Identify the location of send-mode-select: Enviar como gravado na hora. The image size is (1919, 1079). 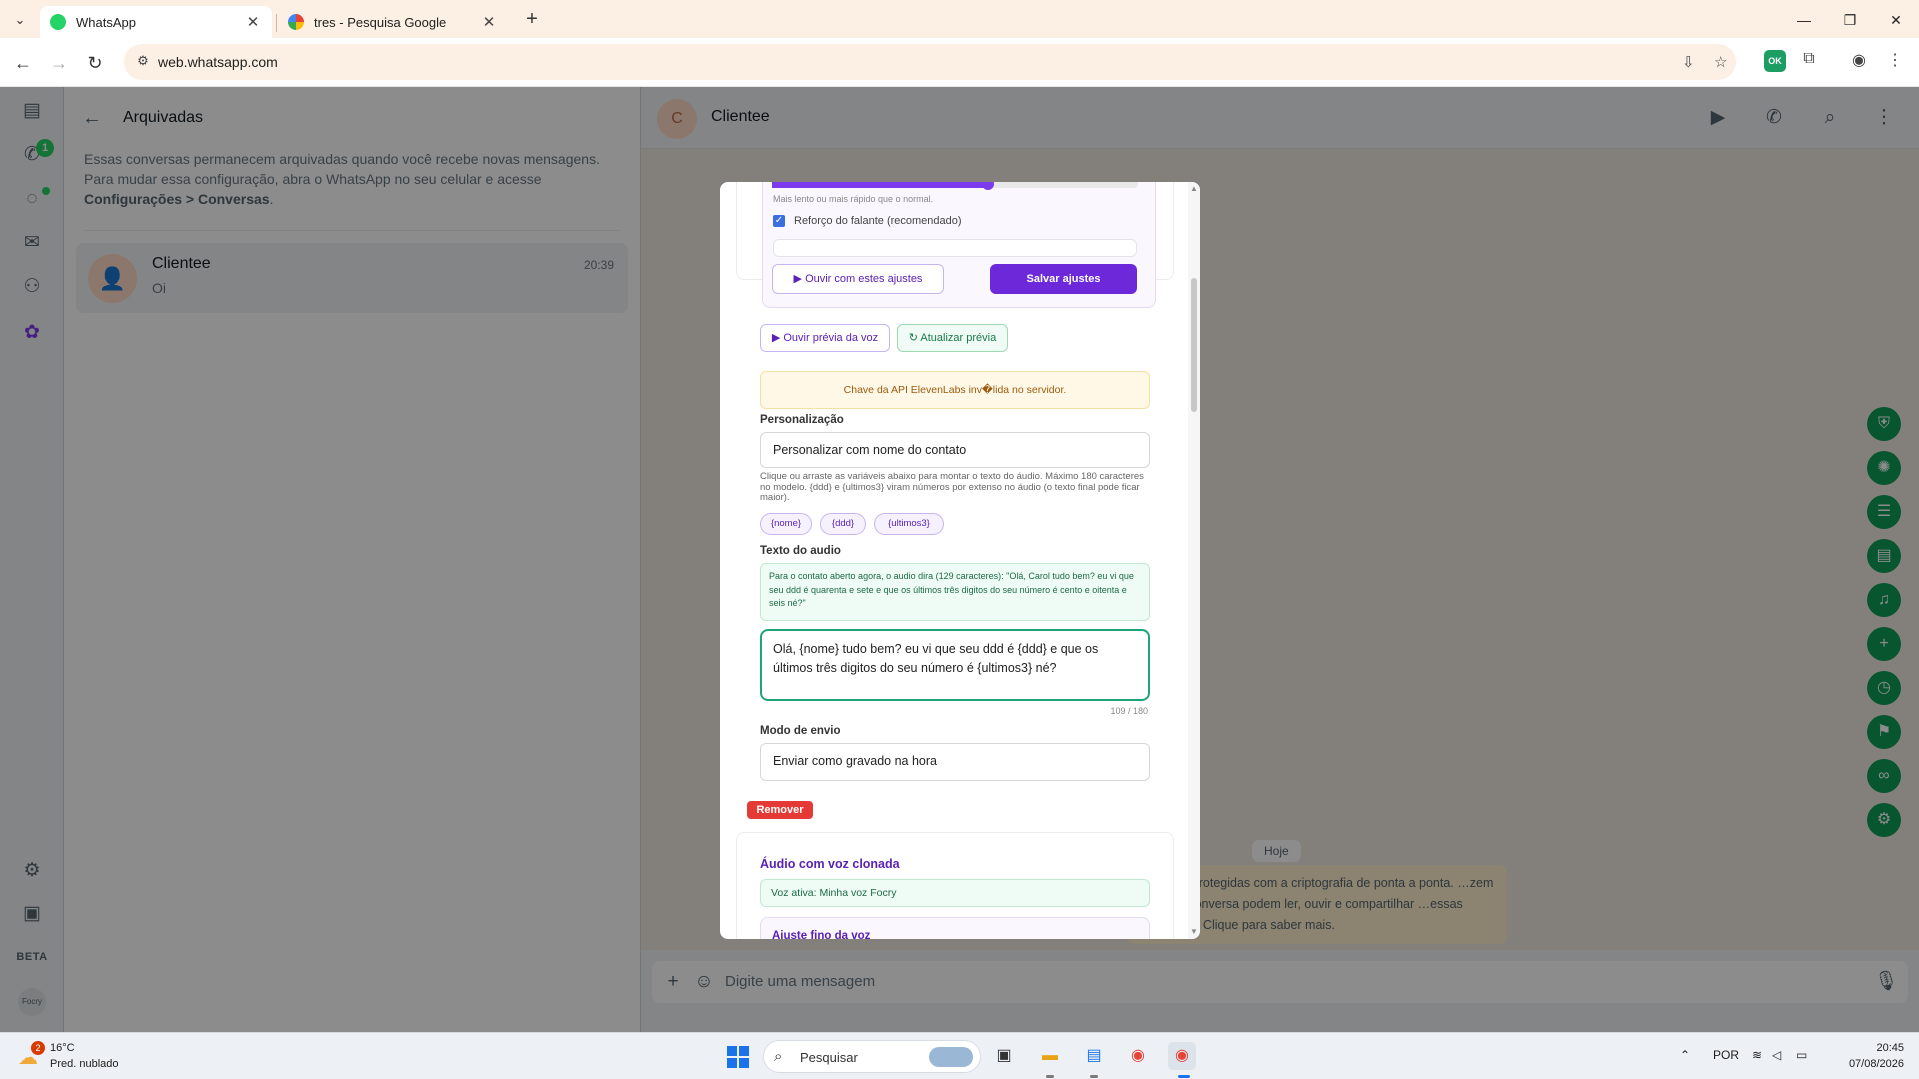
(955, 762).